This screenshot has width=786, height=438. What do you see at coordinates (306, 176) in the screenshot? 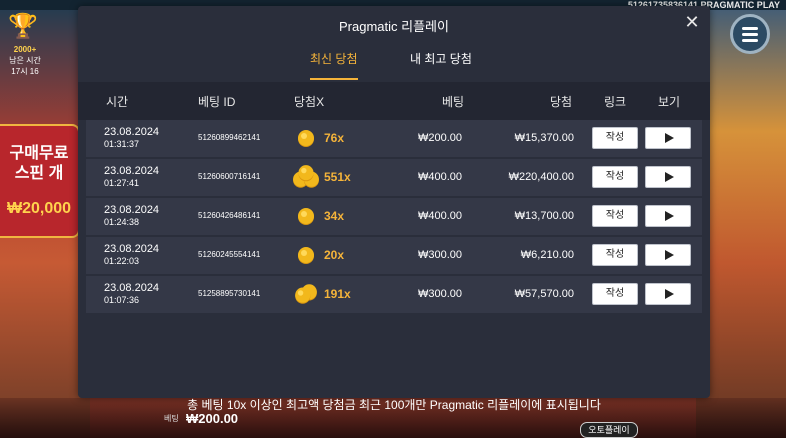
I see `gold-coins-pile-icon` at bounding box center [306, 176].